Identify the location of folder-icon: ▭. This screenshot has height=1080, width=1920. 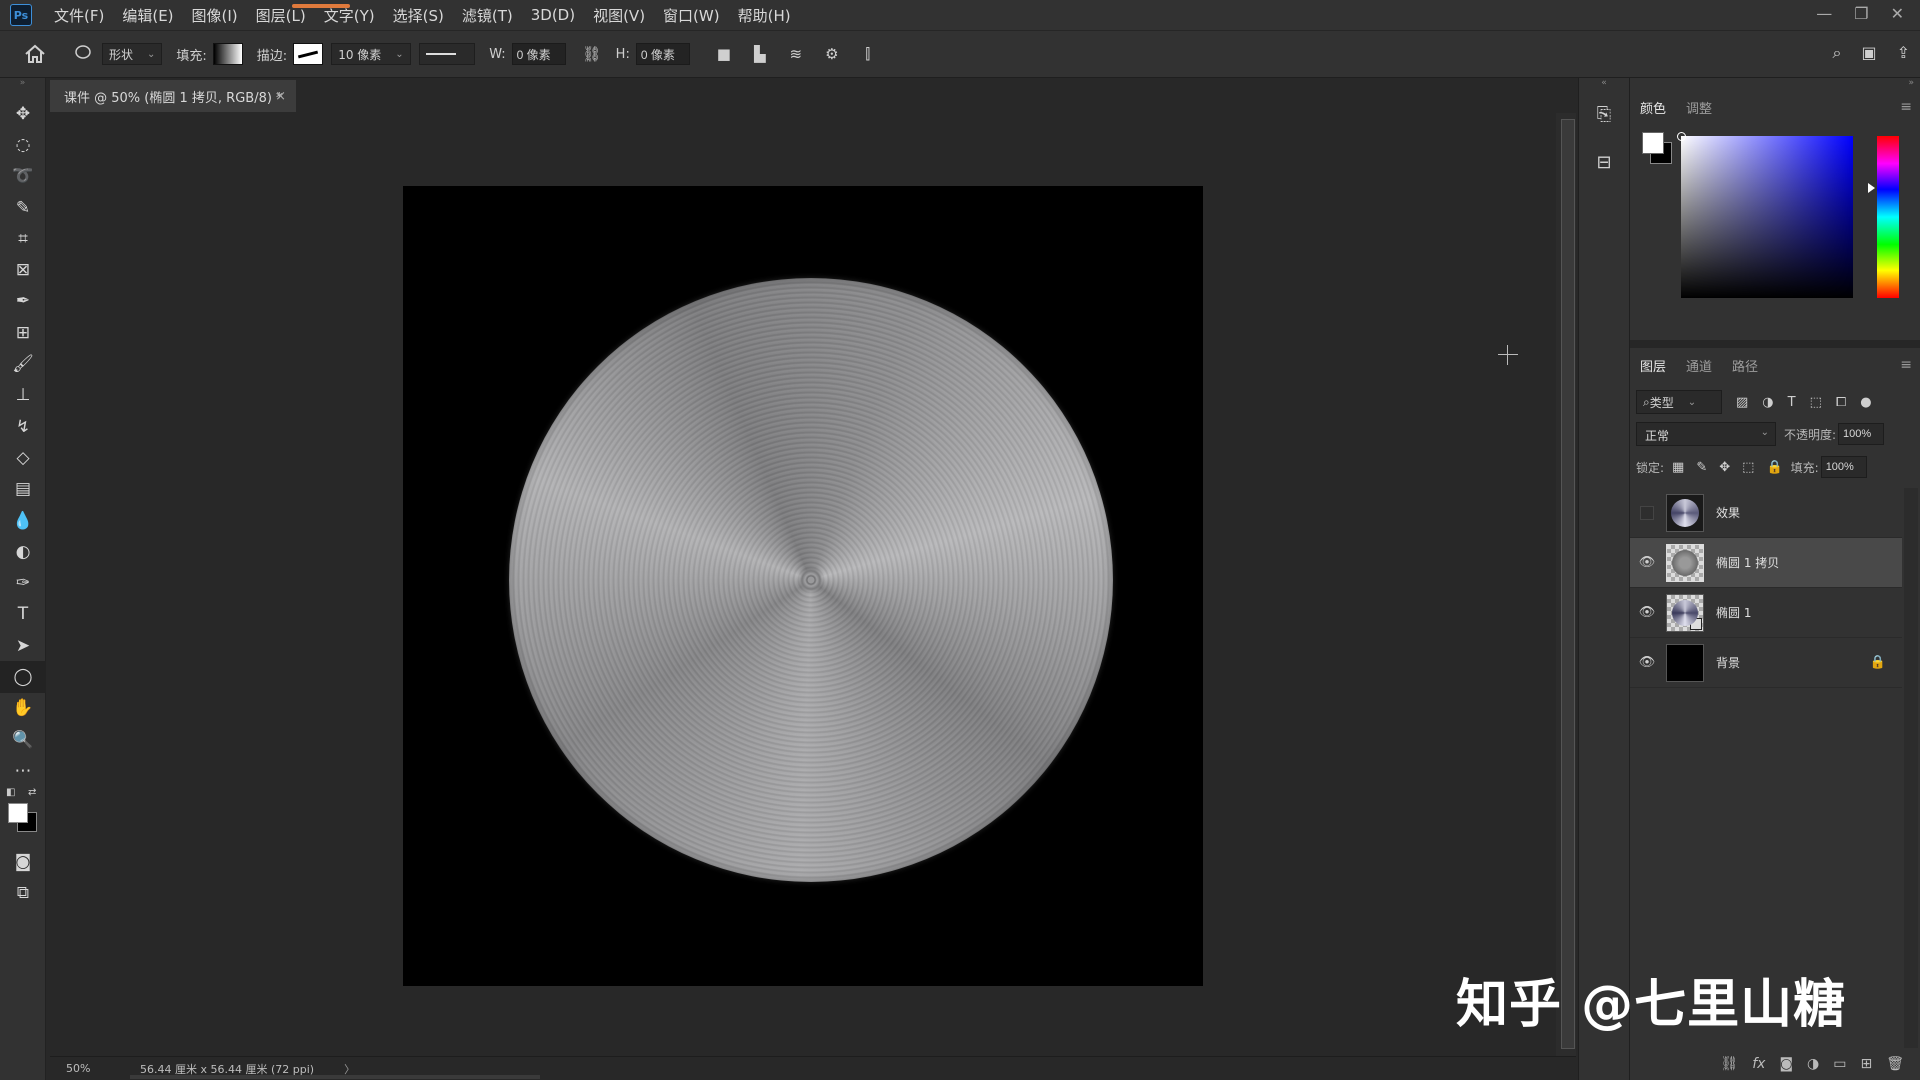
(1839, 1064).